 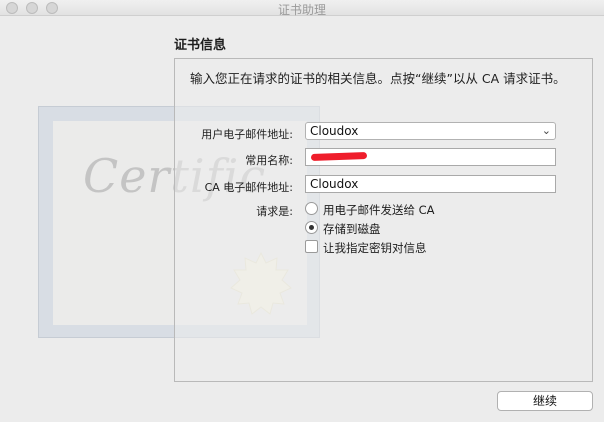 I want to click on window-title: 证书助理, so click(x=301, y=10).